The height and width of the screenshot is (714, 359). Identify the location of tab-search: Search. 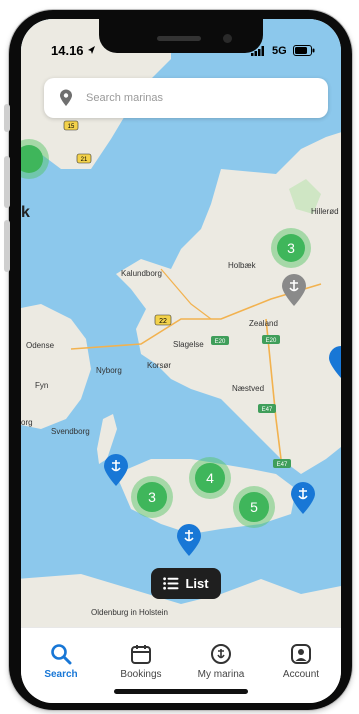
(61, 654).